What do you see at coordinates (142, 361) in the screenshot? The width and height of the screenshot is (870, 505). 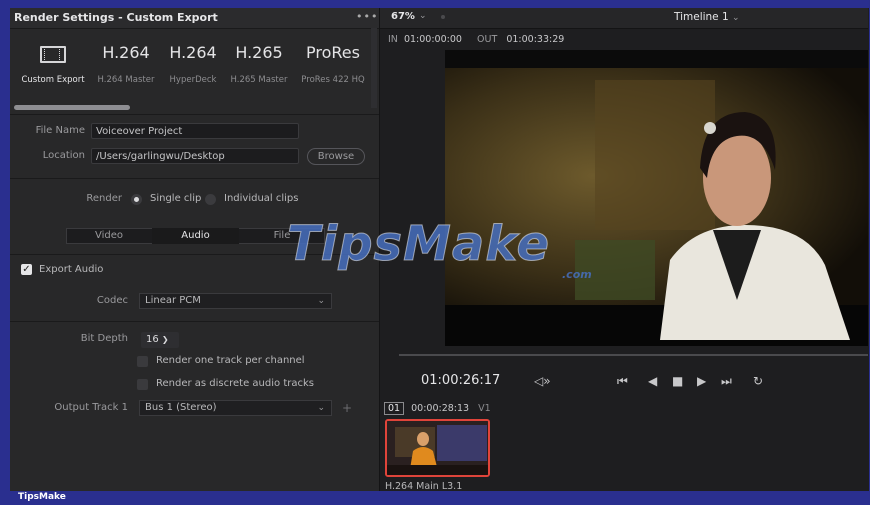 I see `render-one-track-checkbox` at bounding box center [142, 361].